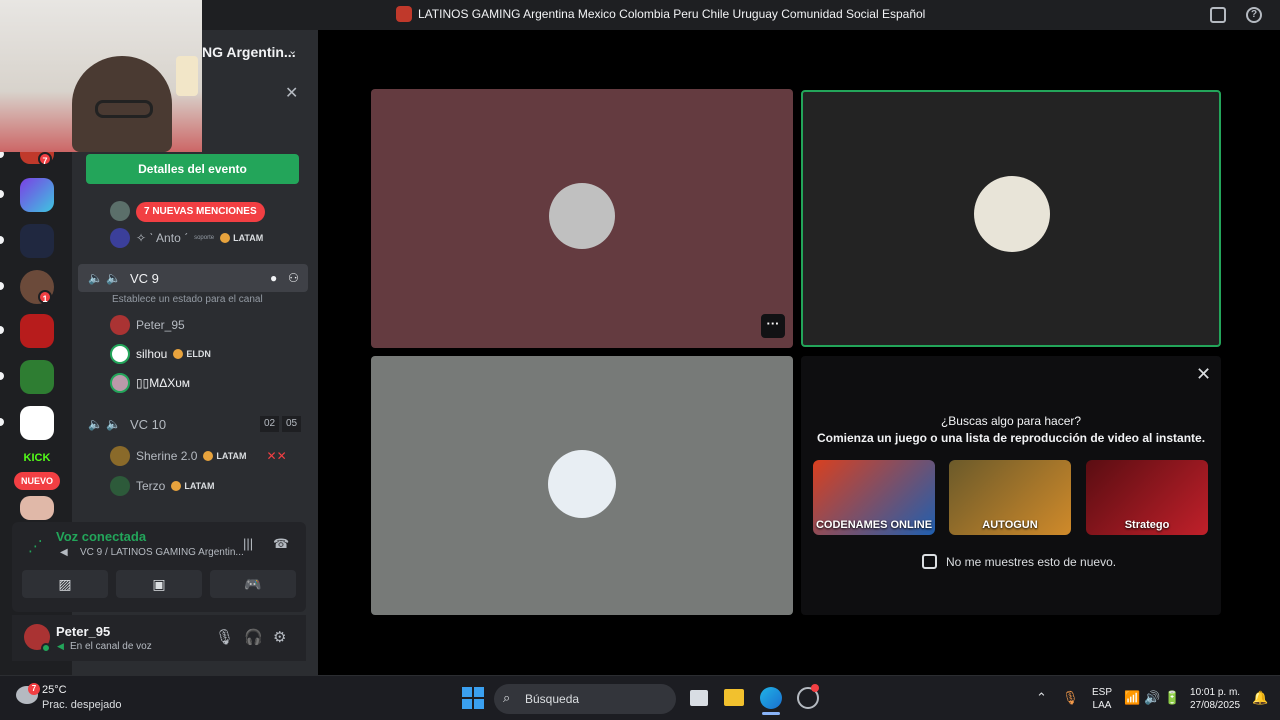 The image size is (1280, 720). I want to click on inbox-icon, so click(1218, 15).